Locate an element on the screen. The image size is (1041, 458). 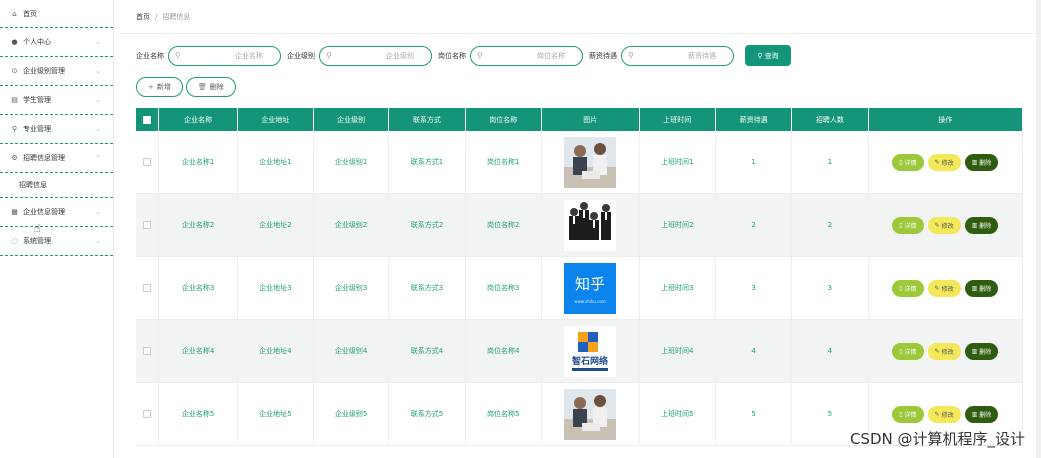
hand-cursor-icon: ☝ is located at coordinates (37, 228).